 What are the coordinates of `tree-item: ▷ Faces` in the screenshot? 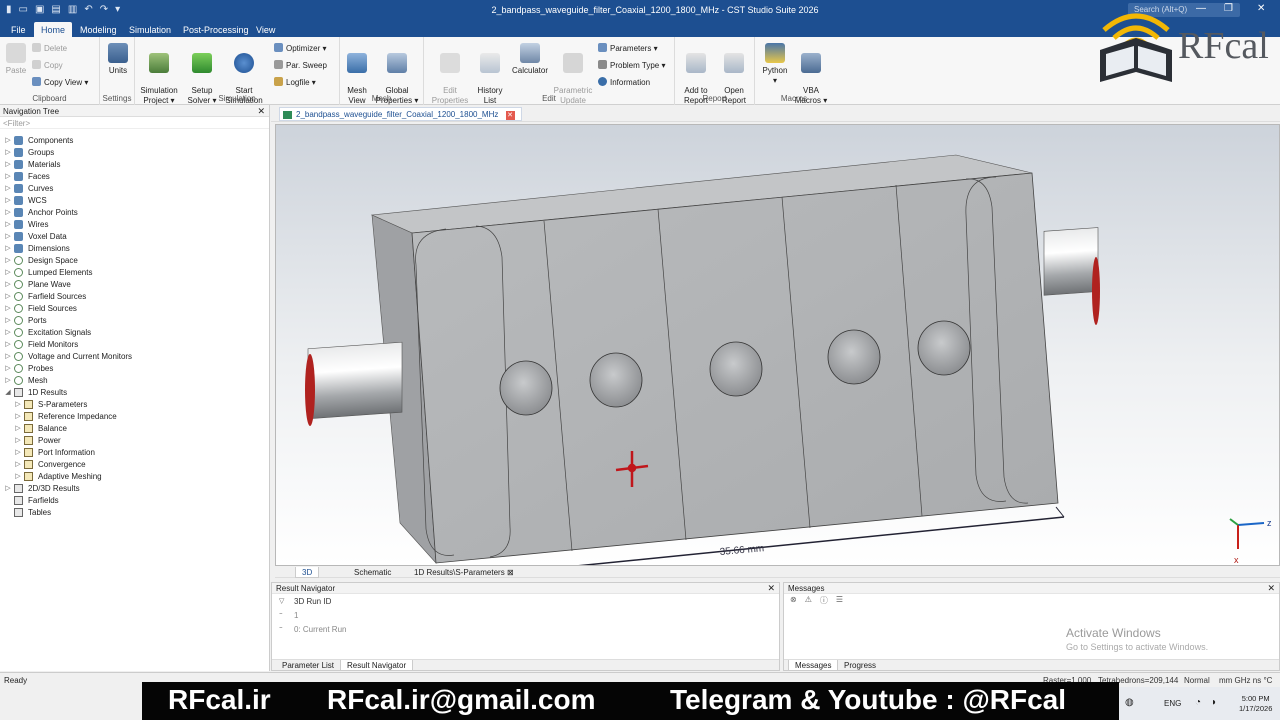 It's located at (134, 177).